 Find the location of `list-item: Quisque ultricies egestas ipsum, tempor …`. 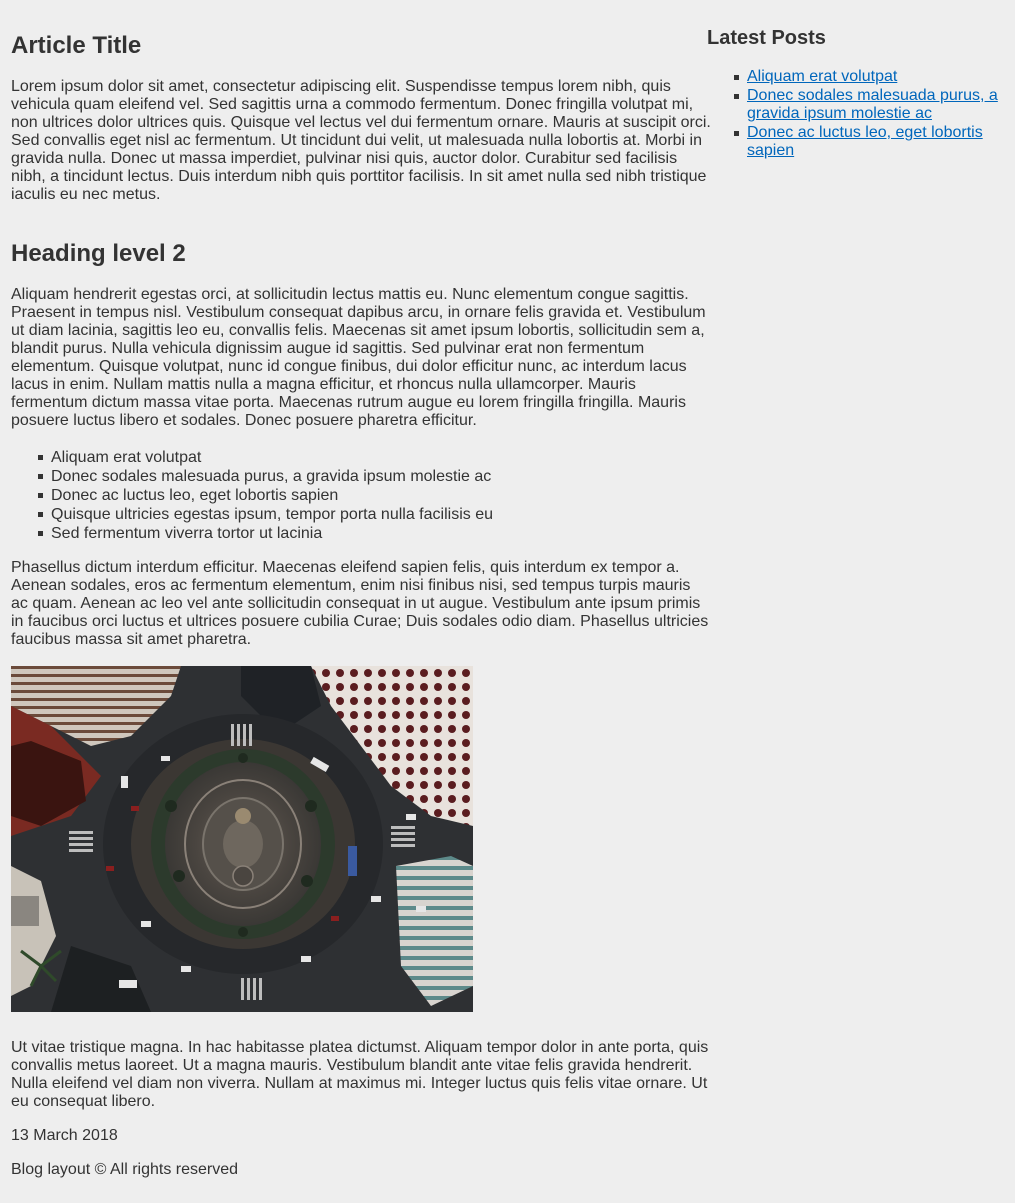

list-item: Quisque ultricies egestas ipsum, tempor … is located at coordinates (374, 514).